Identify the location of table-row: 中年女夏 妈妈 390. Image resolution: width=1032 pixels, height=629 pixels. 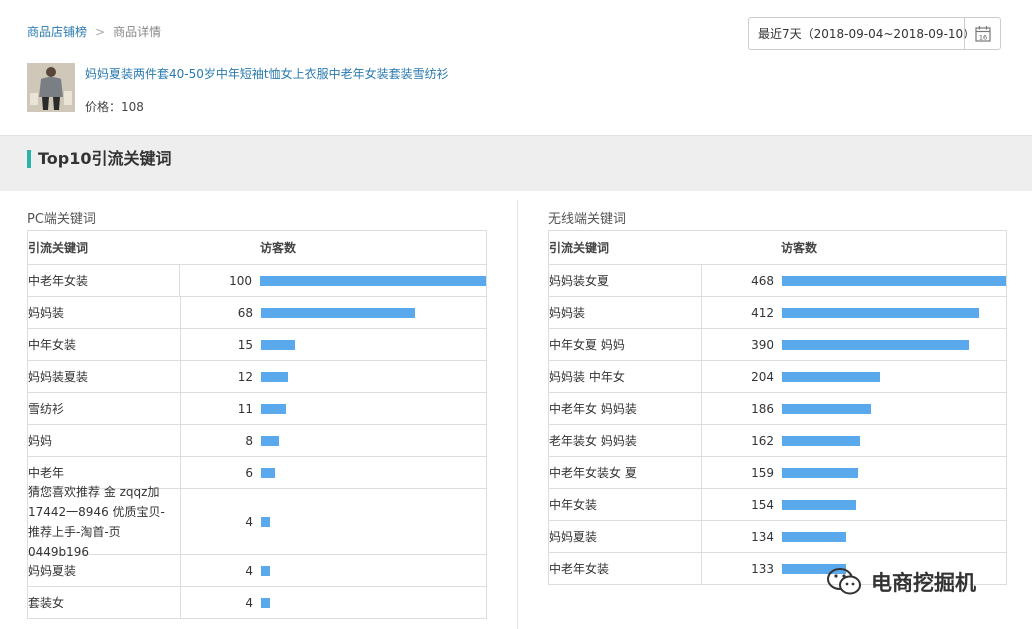
(777, 345).